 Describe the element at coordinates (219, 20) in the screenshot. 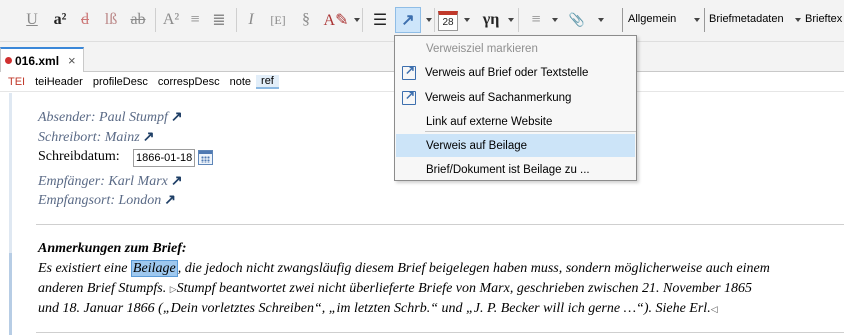

I see `heading-alt-button: ≣` at that location.